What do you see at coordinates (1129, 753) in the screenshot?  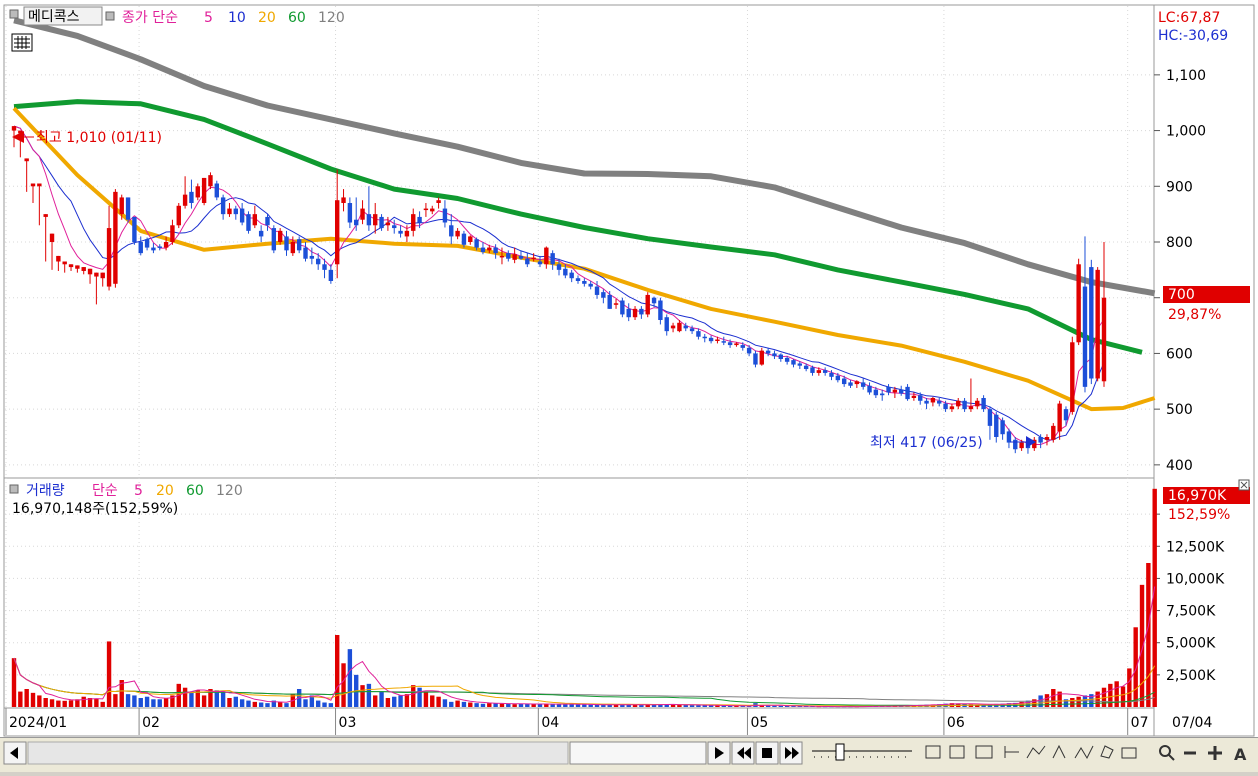 I see `save-image-icon` at bounding box center [1129, 753].